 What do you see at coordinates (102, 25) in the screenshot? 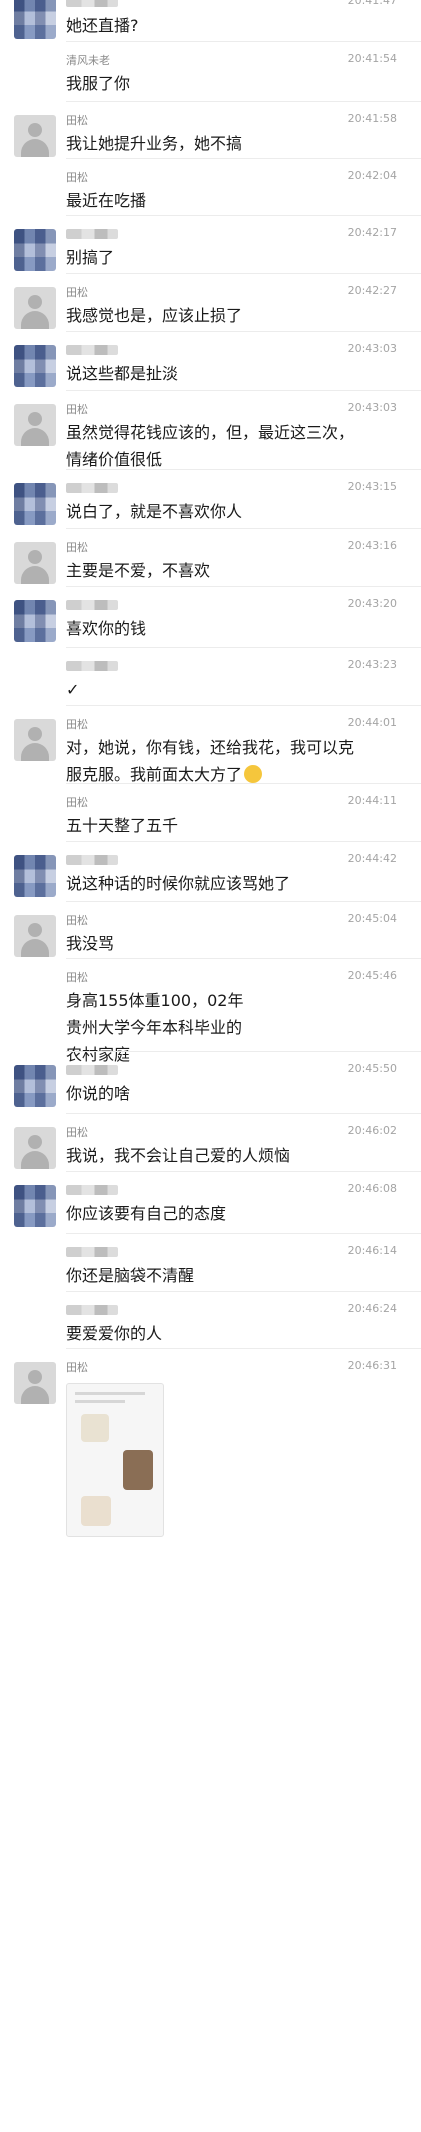
I see `message-text-content: 她还直播?` at bounding box center [102, 25].